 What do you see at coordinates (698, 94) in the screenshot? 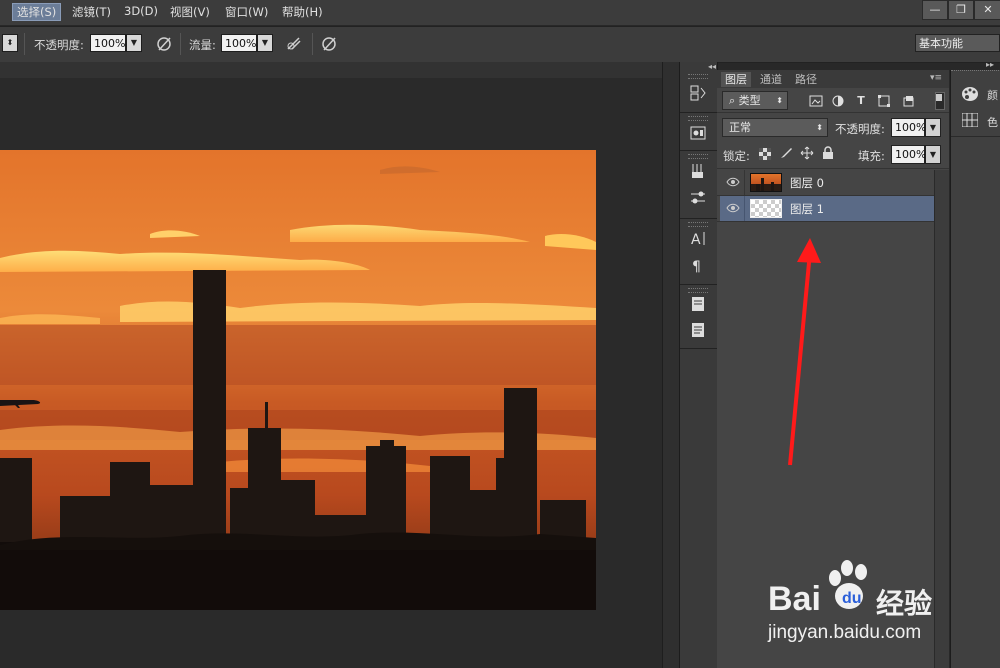
I see `history-icon` at bounding box center [698, 94].